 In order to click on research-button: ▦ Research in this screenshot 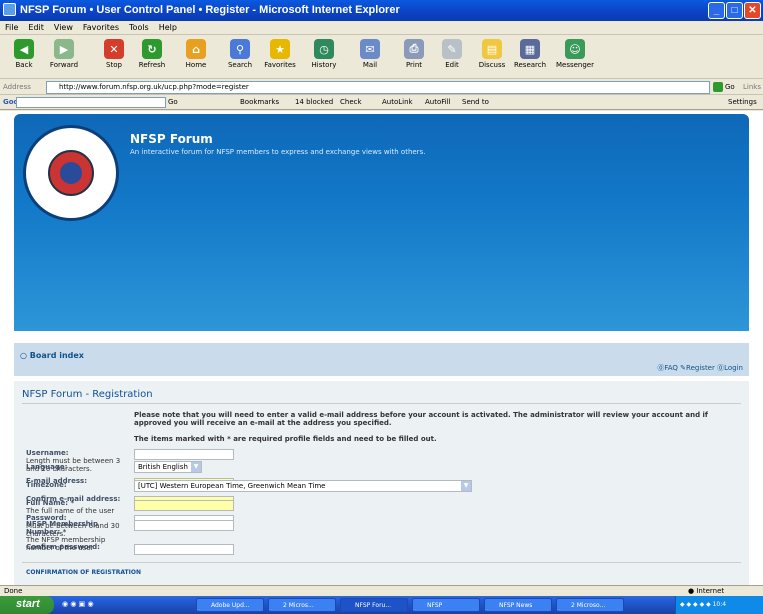, I will do `click(530, 57)`.